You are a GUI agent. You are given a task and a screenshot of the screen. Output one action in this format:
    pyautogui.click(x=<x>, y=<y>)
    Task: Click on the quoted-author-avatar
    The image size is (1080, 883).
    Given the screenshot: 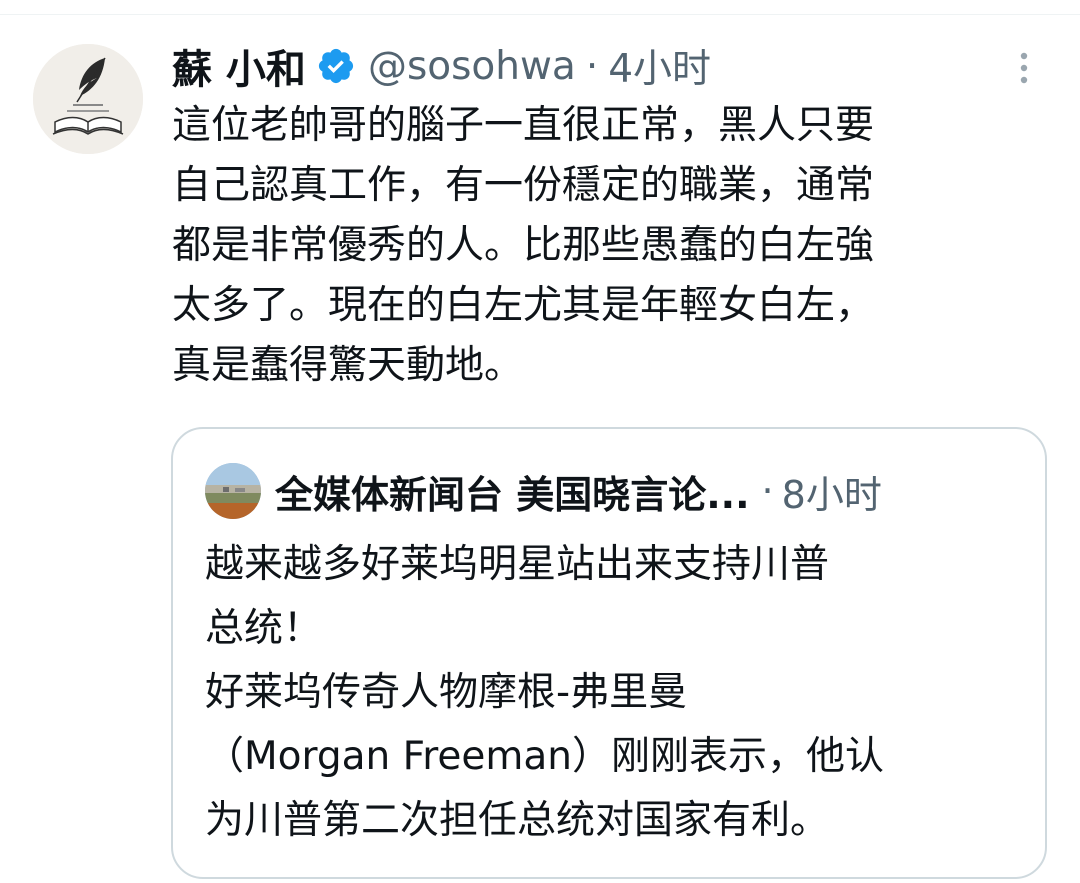 What is the action you would take?
    pyautogui.click(x=233, y=491)
    